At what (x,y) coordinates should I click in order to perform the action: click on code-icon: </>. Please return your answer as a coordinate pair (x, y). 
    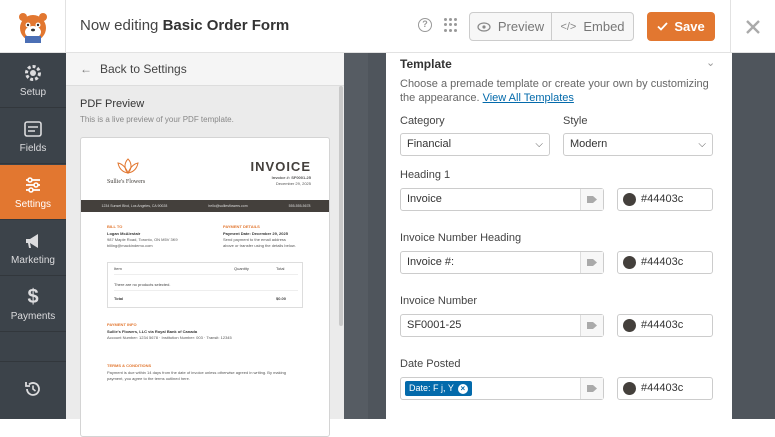
    Looking at the image, I should click on (568, 26).